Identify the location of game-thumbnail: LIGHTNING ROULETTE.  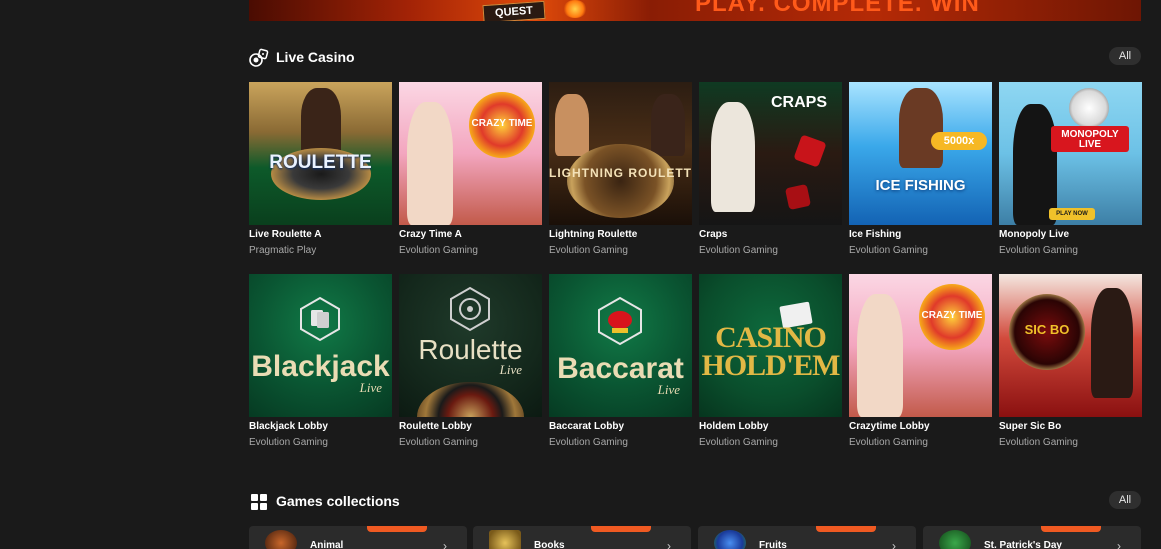
(620, 153).